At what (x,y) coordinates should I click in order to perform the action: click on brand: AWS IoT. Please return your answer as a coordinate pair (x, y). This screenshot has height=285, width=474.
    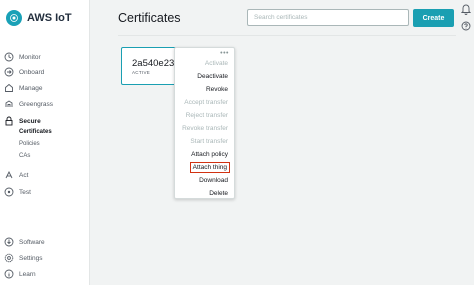
    Looking at the image, I should click on (39, 18).